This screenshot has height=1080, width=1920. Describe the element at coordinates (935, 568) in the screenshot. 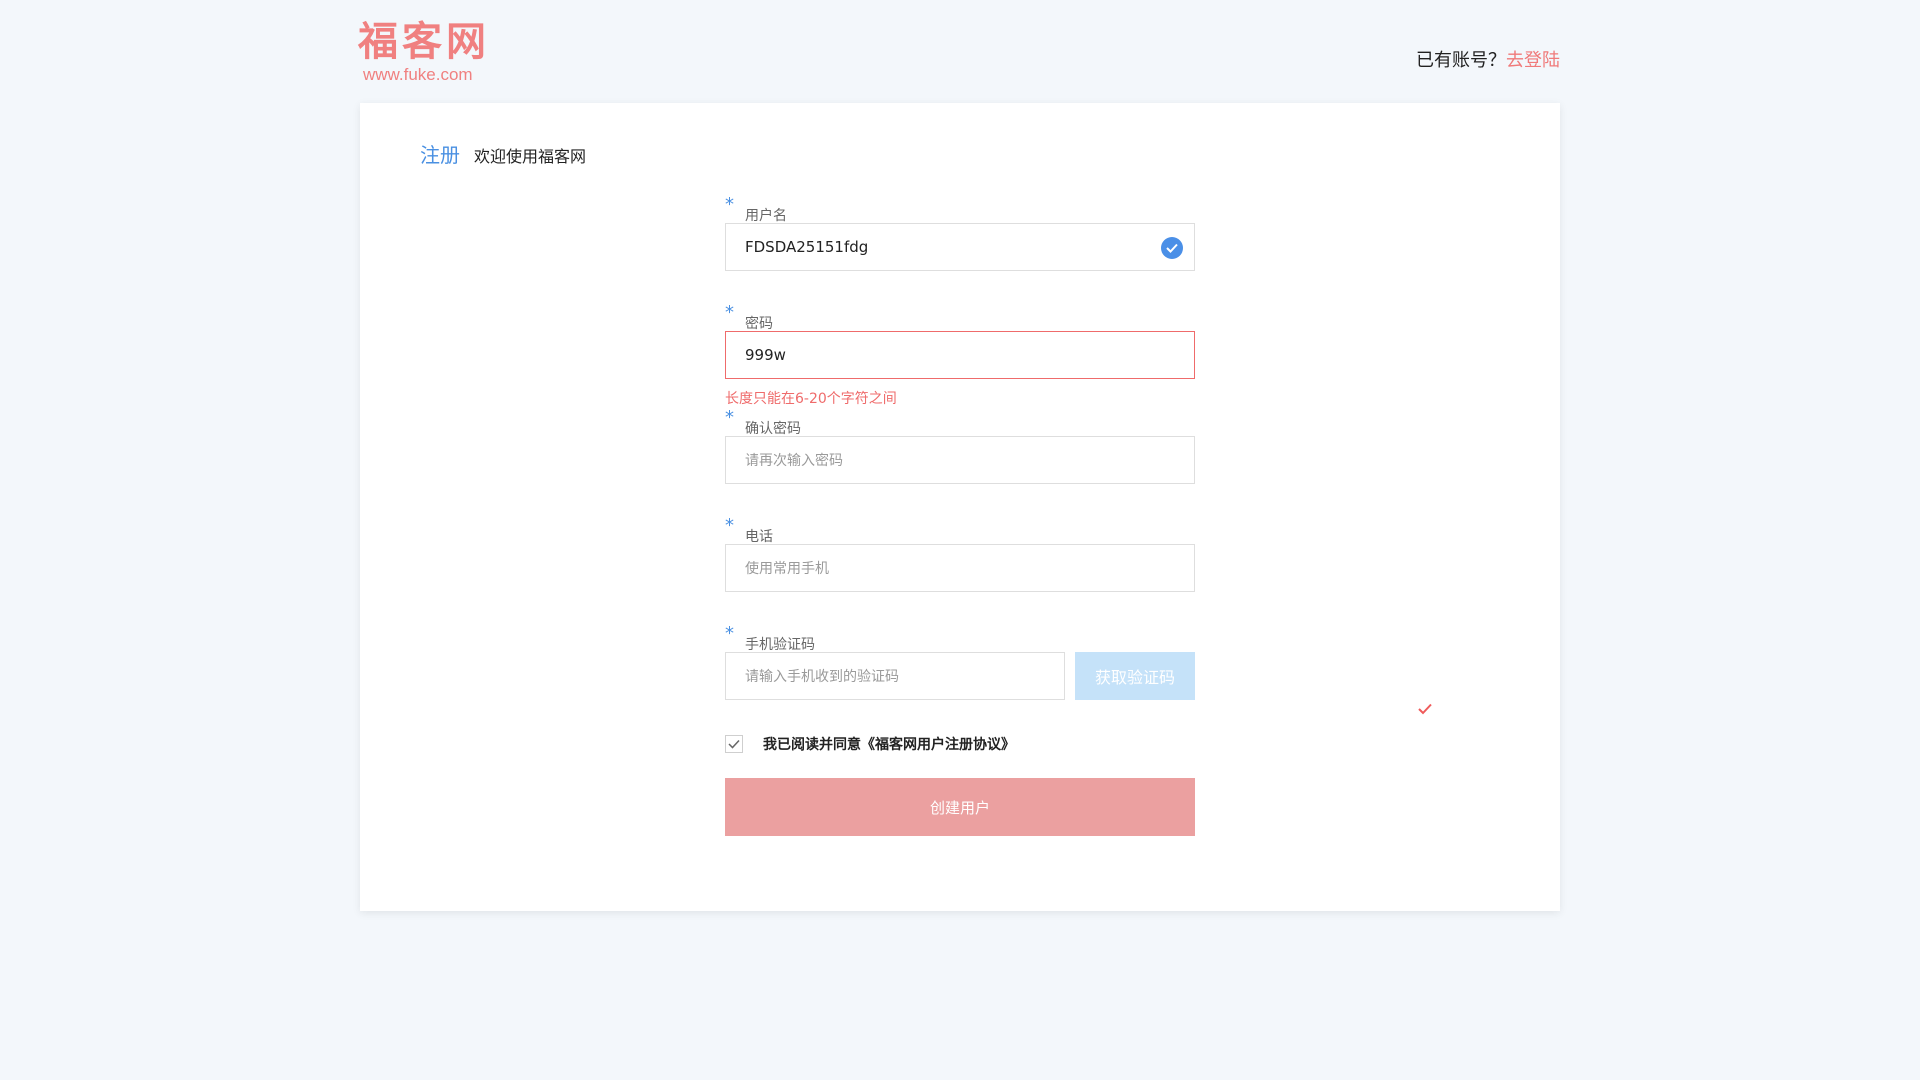

I see `phone-input` at that location.